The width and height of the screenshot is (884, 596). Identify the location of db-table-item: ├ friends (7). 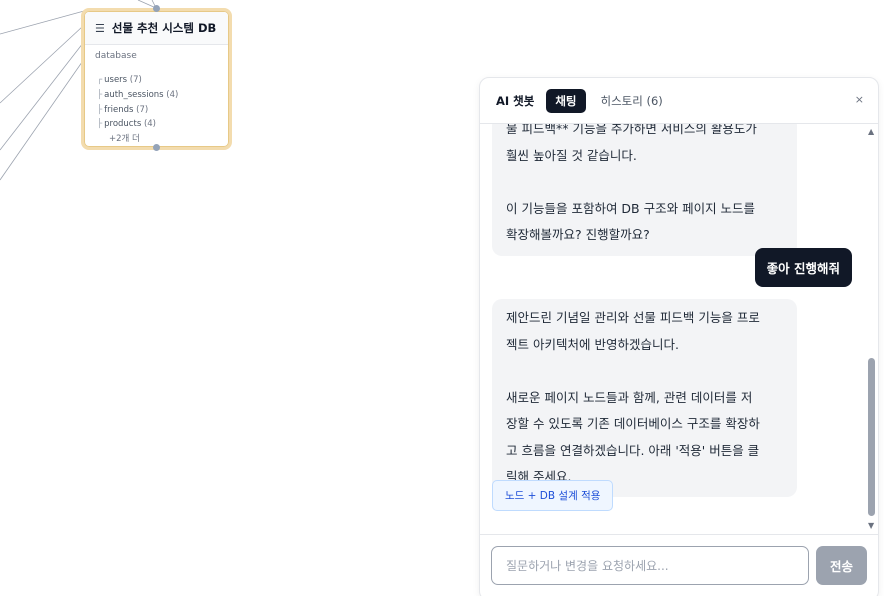
(123, 109).